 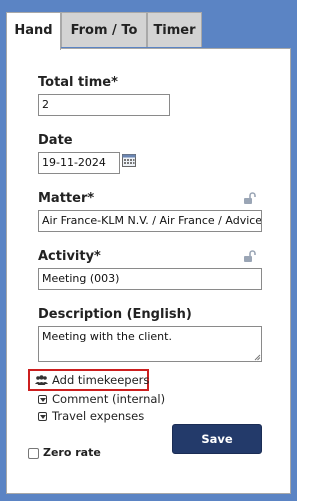 I want to click on tab-from-to: From / To, so click(x=104, y=29).